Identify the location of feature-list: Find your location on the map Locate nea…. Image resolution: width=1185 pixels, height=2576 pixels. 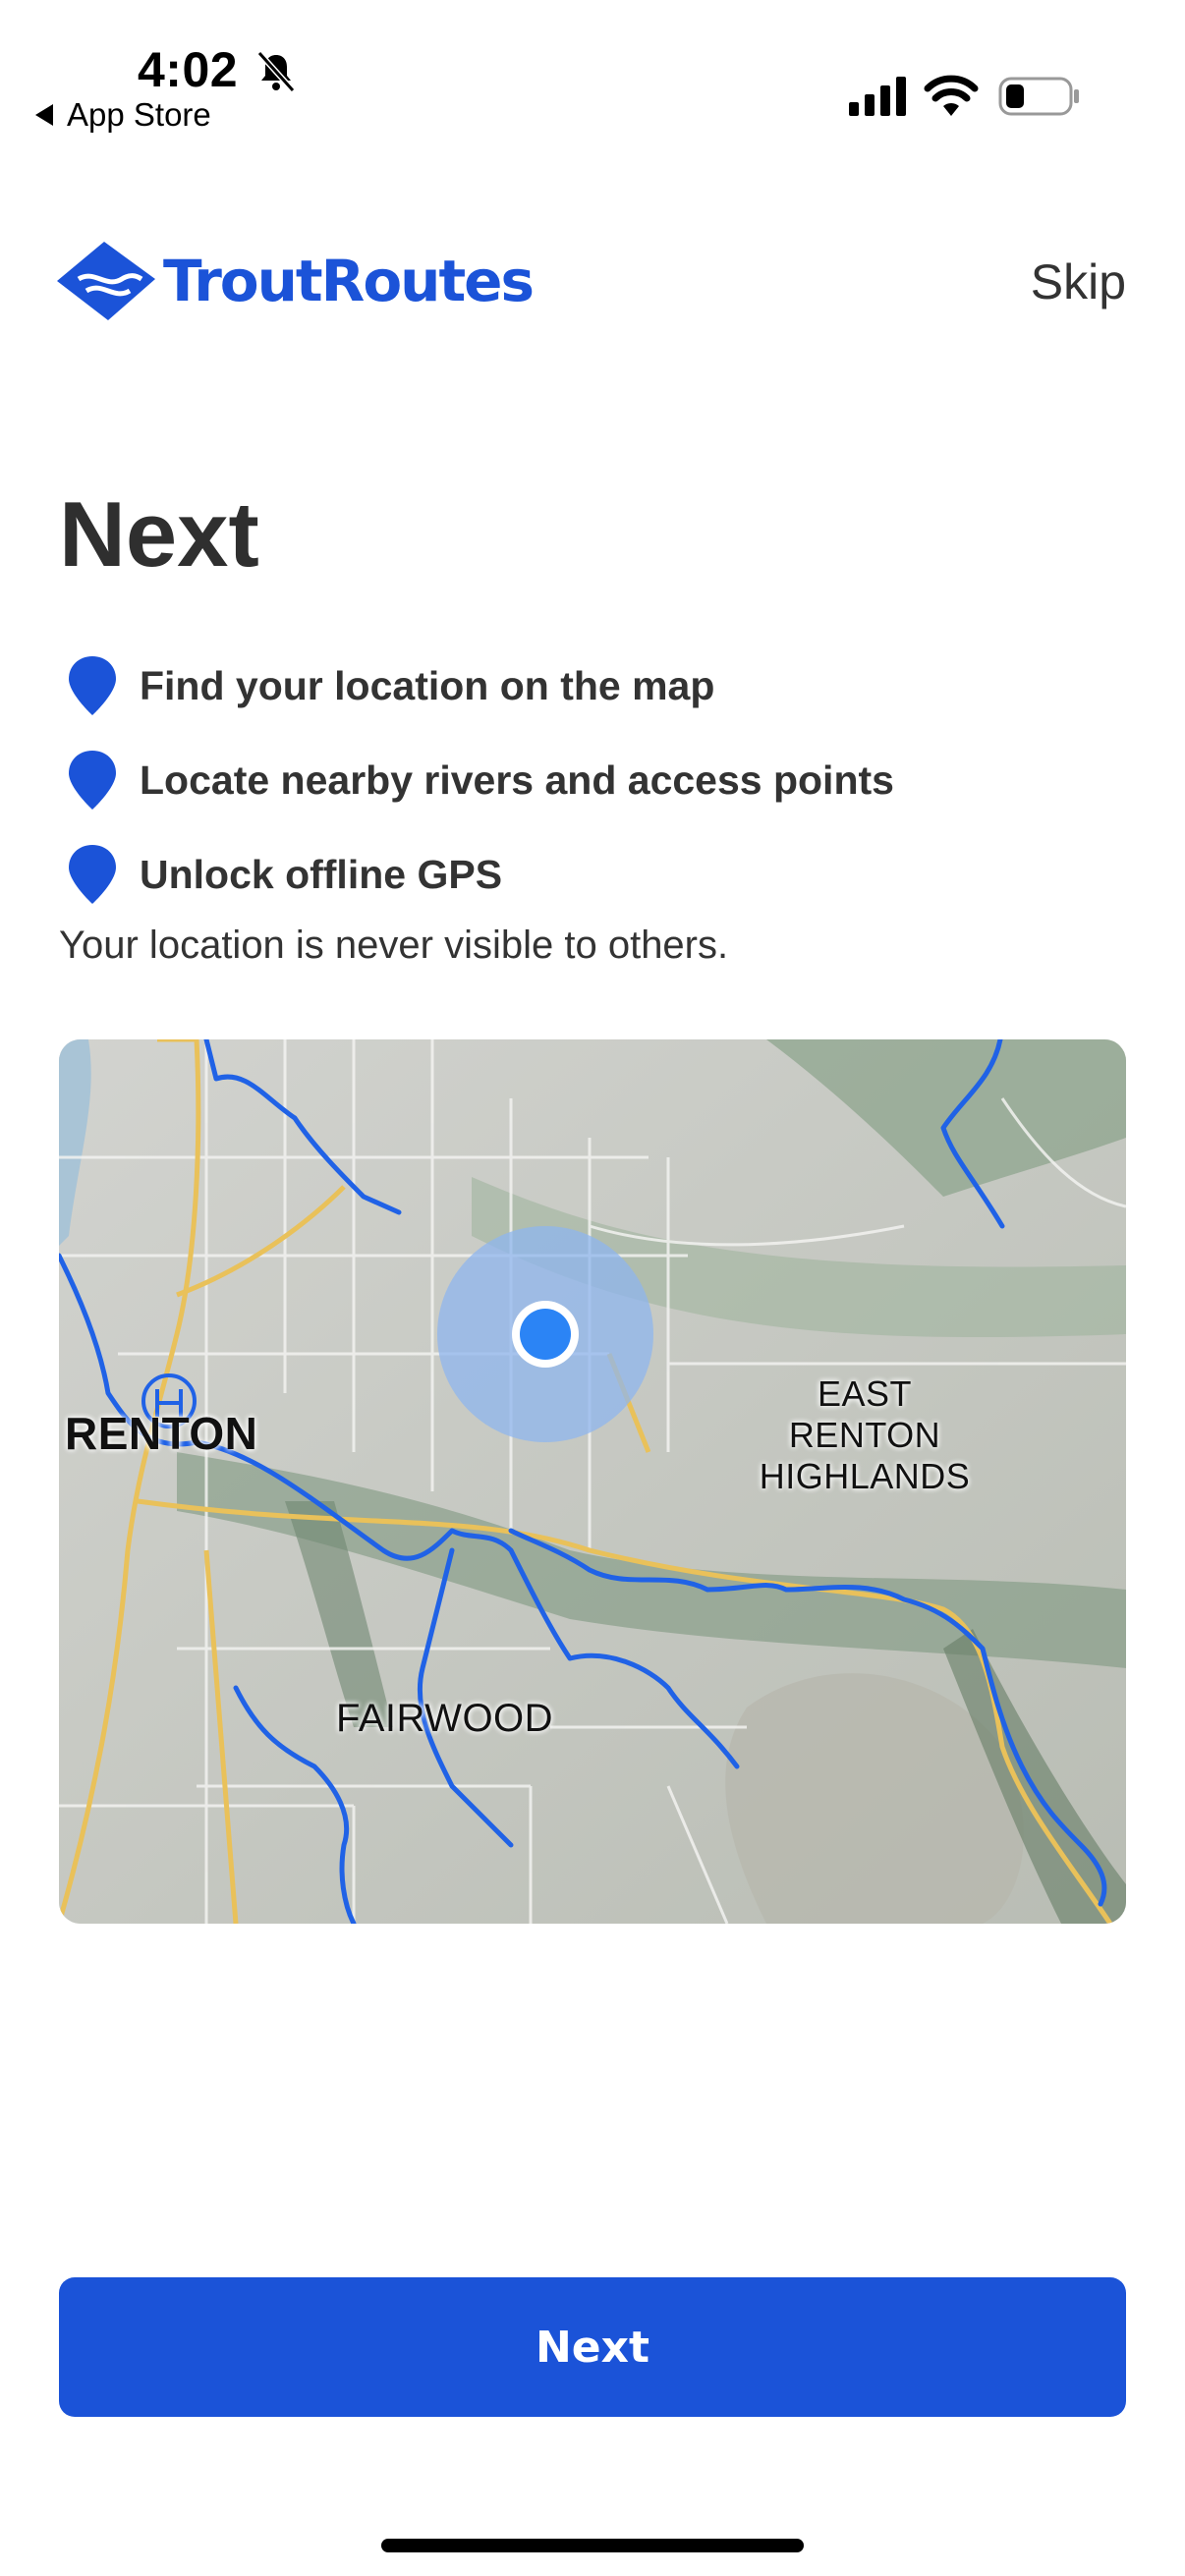
(481, 780).